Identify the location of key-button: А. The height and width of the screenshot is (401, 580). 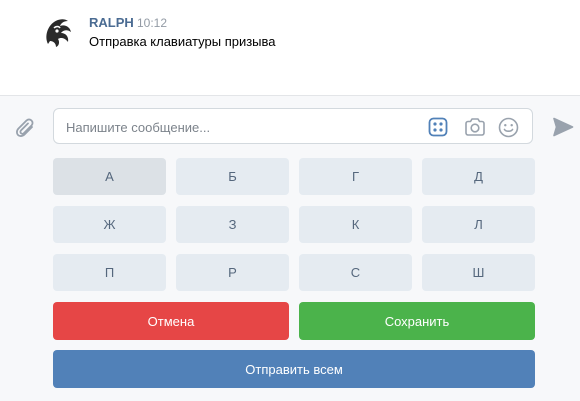
(109, 176).